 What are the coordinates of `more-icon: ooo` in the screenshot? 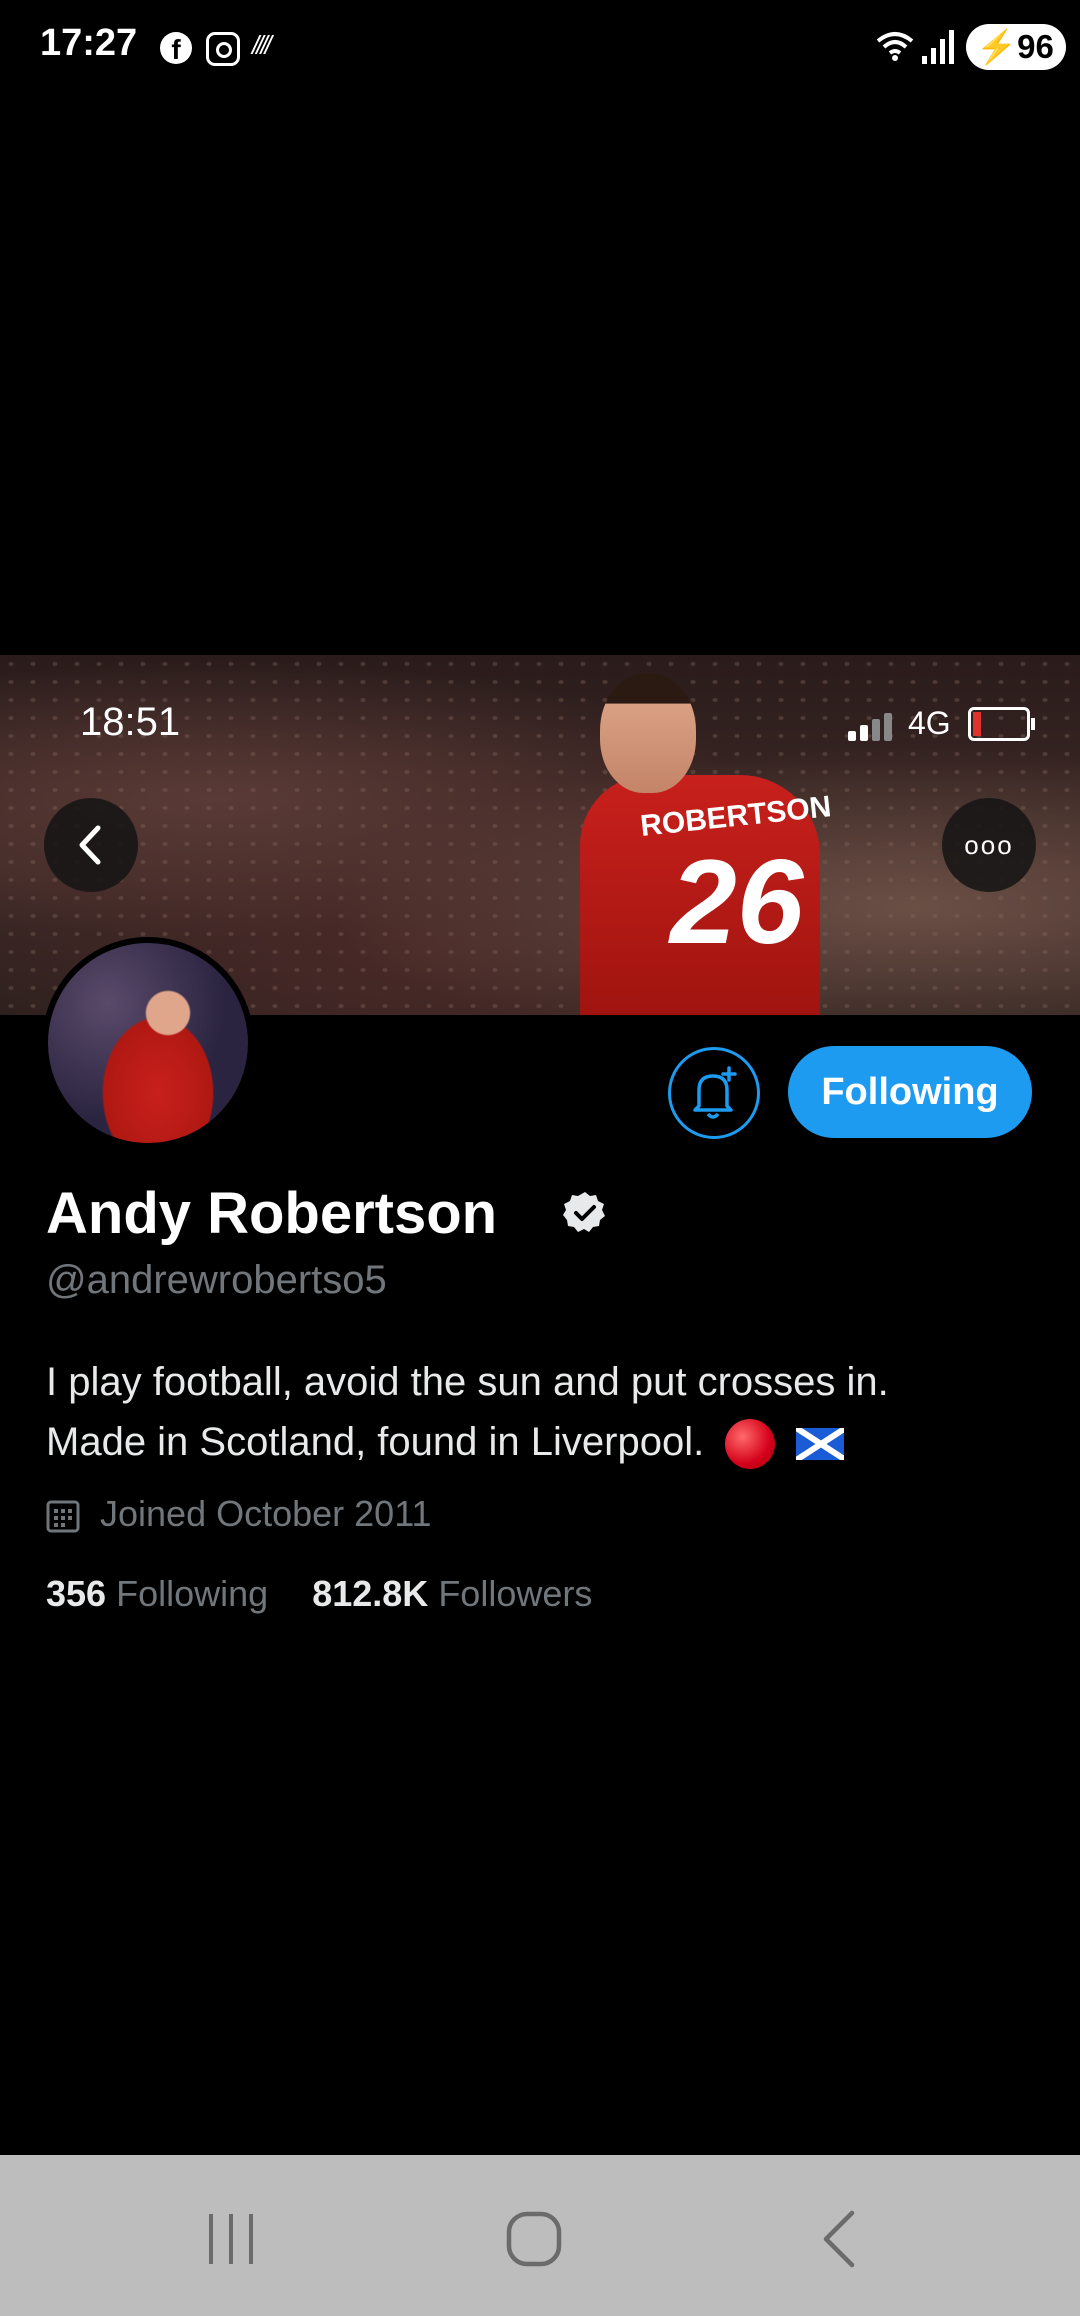 It's located at (989, 845).